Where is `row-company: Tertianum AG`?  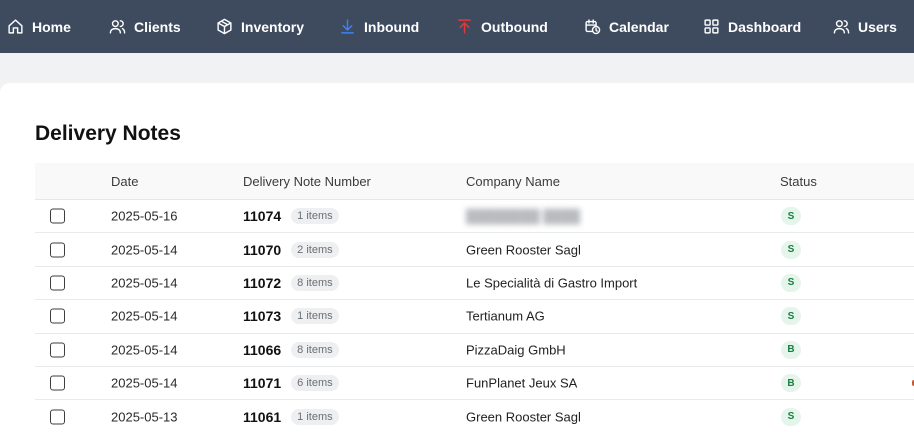
row-company: Tertianum AG is located at coordinates (505, 316).